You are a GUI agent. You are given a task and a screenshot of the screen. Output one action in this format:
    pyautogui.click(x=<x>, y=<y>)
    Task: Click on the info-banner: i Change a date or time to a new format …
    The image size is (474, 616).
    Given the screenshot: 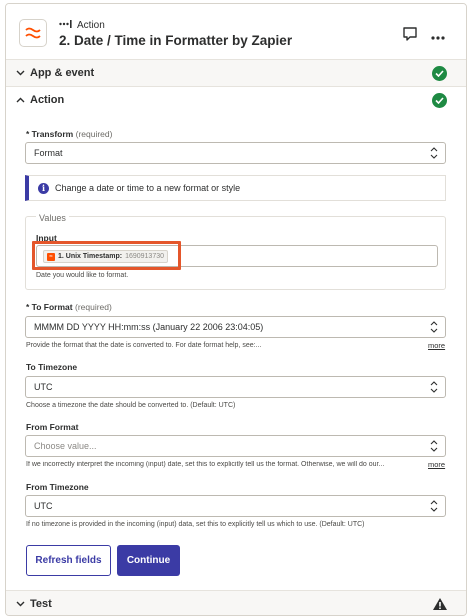 What is the action you would take?
    pyautogui.click(x=235, y=188)
    